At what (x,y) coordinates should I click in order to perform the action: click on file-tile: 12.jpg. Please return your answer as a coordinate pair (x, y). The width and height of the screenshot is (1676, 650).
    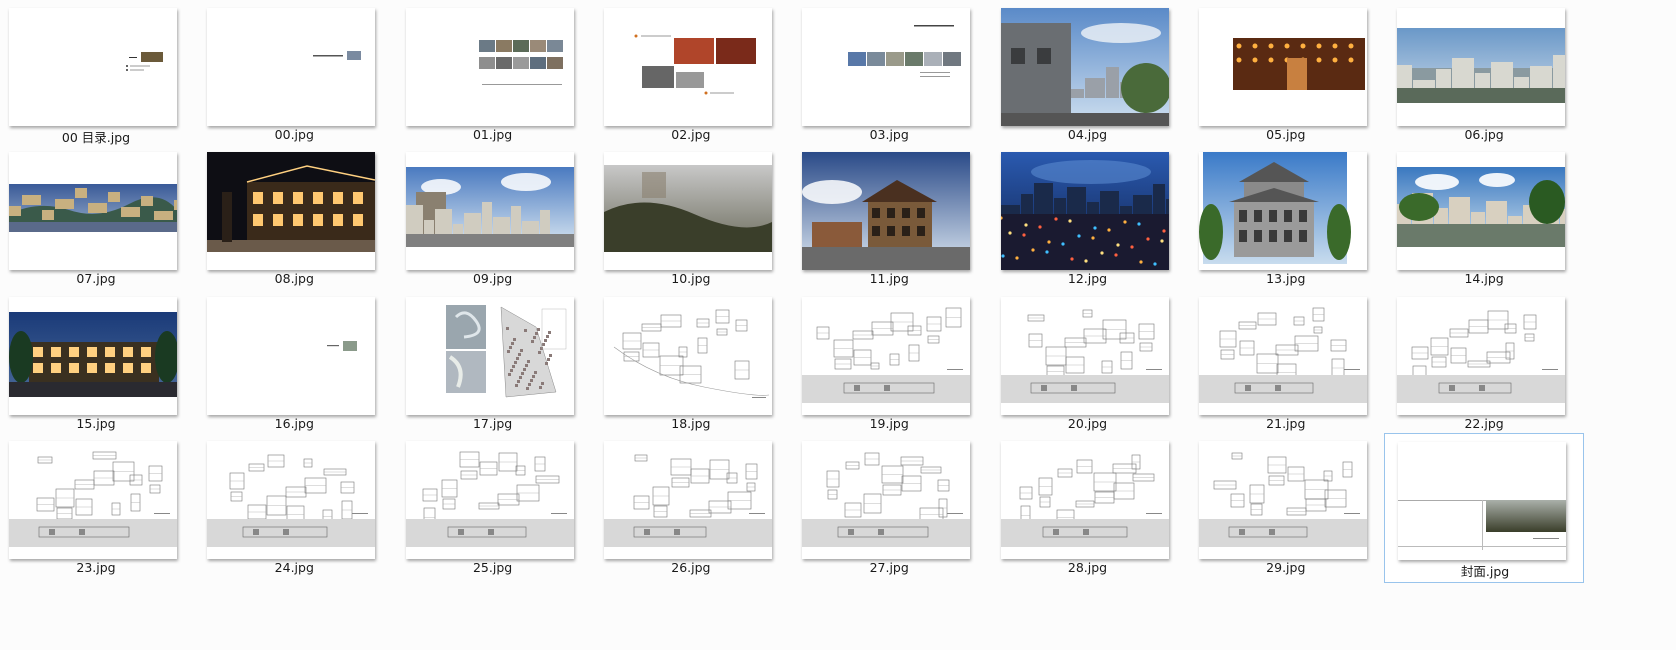
    Looking at the image, I should click on (1088, 219).